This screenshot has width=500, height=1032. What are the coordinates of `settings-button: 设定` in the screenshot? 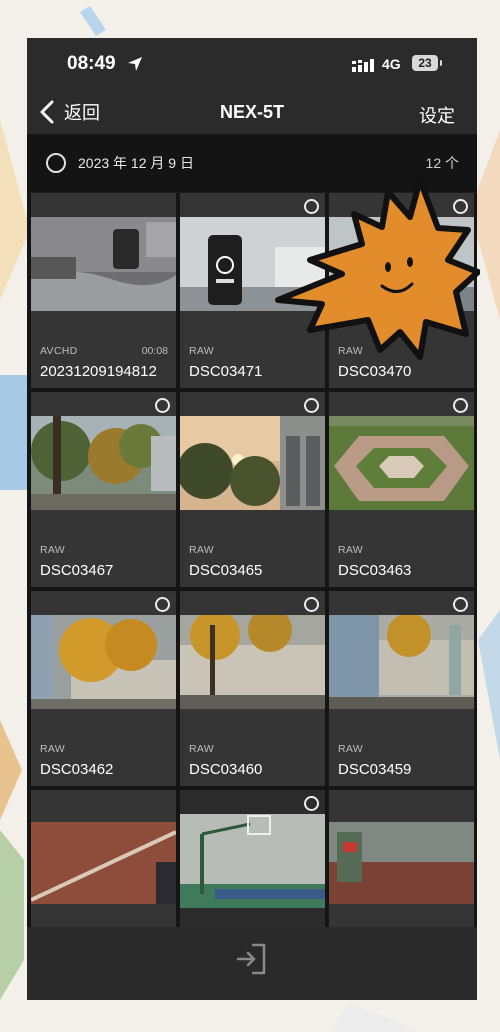 It's located at (437, 115).